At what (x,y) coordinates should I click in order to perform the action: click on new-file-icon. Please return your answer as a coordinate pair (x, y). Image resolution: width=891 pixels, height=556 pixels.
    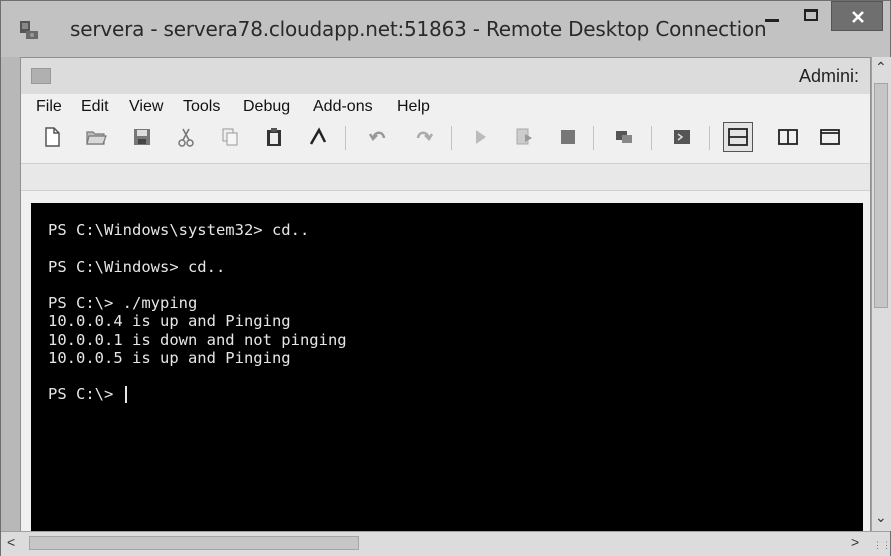
    Looking at the image, I should click on (52, 137).